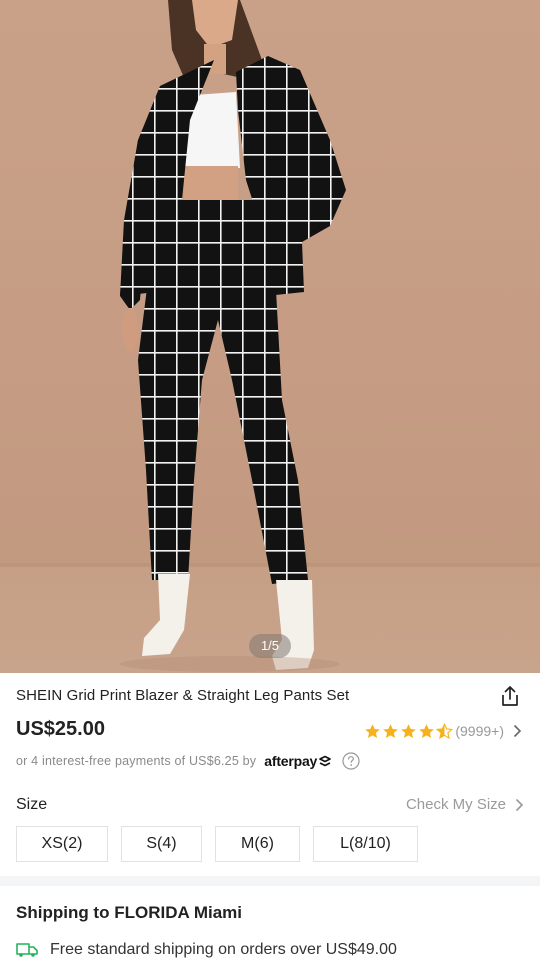 The width and height of the screenshot is (540, 960). I want to click on check-my-size-link: Check My Size, so click(465, 804).